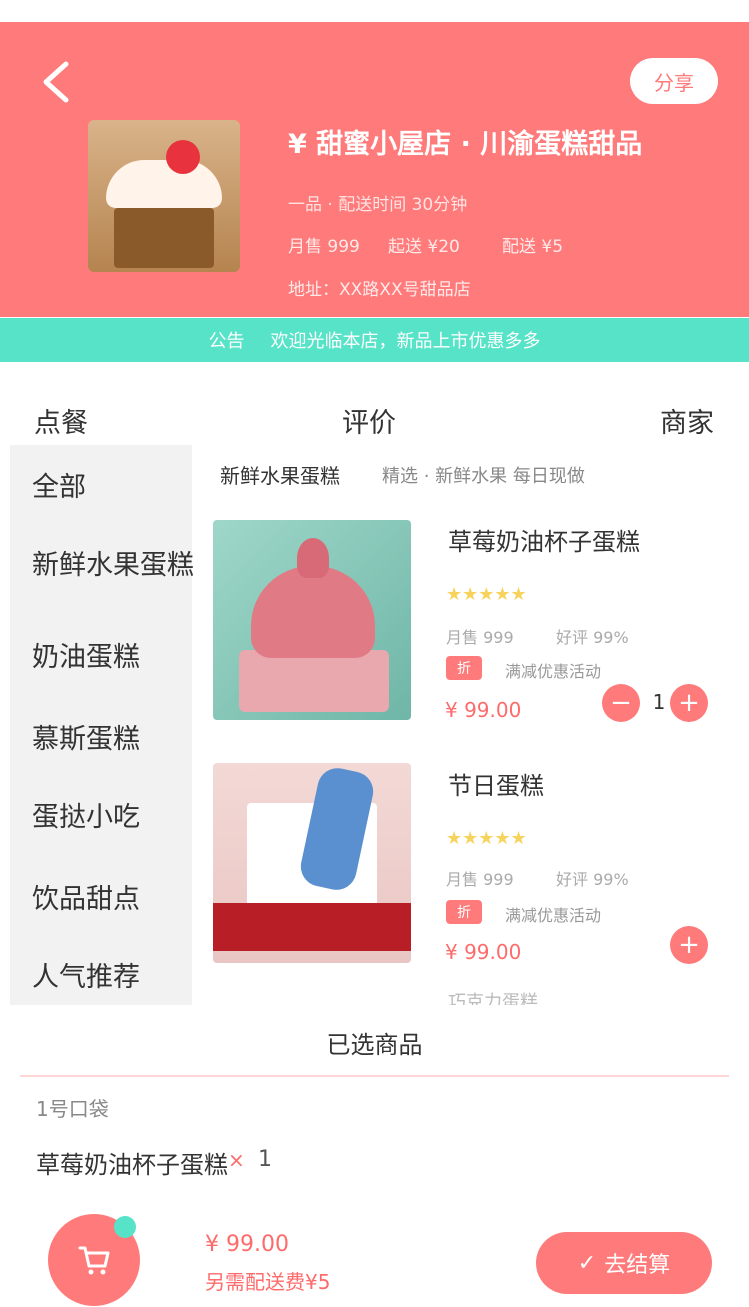 The height and width of the screenshot is (1307, 749). Describe the element at coordinates (132, 1165) in the screenshot. I see `cart-item-name: 草莓奶油杯子蛋糕` at that location.